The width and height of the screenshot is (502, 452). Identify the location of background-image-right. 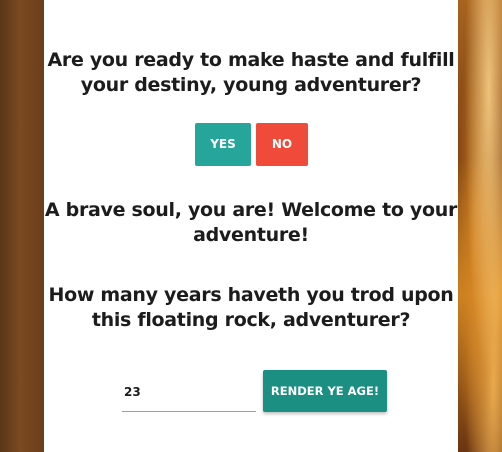
(480, 226).